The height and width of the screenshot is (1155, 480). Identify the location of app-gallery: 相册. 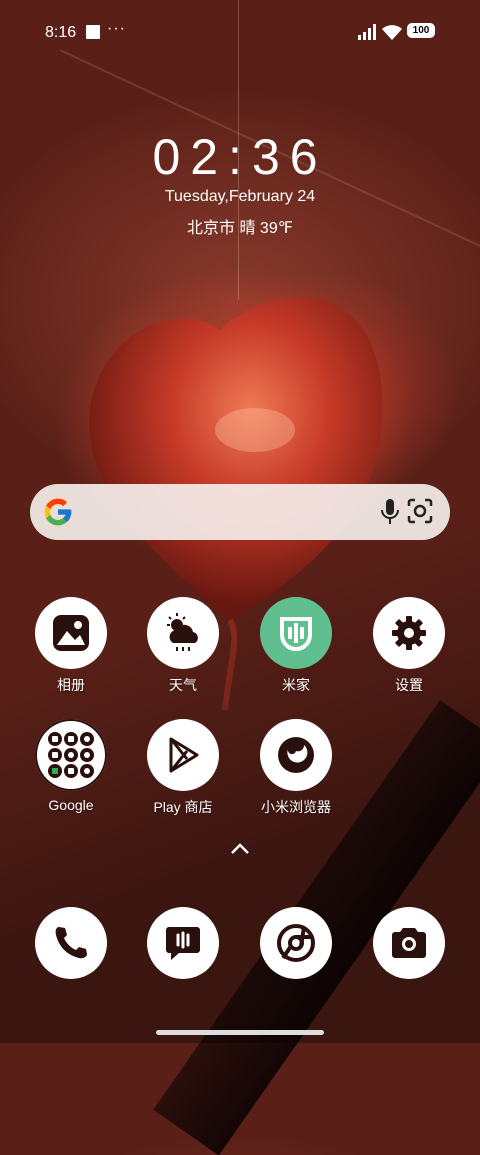
(71, 646).